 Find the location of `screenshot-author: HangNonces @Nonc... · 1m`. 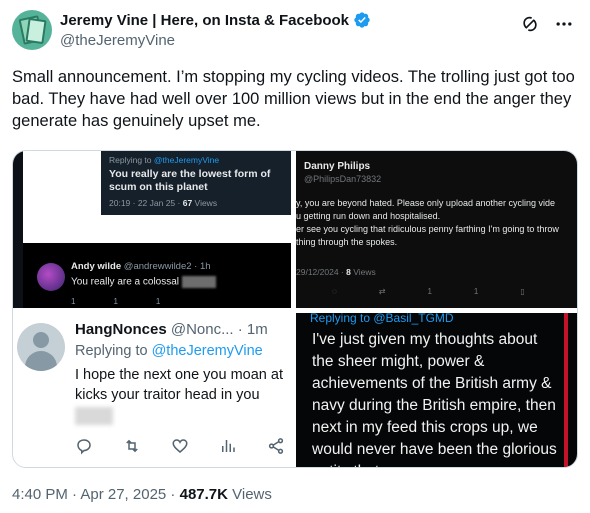

screenshot-author: HangNonces @Nonc... · 1m is located at coordinates (171, 329).